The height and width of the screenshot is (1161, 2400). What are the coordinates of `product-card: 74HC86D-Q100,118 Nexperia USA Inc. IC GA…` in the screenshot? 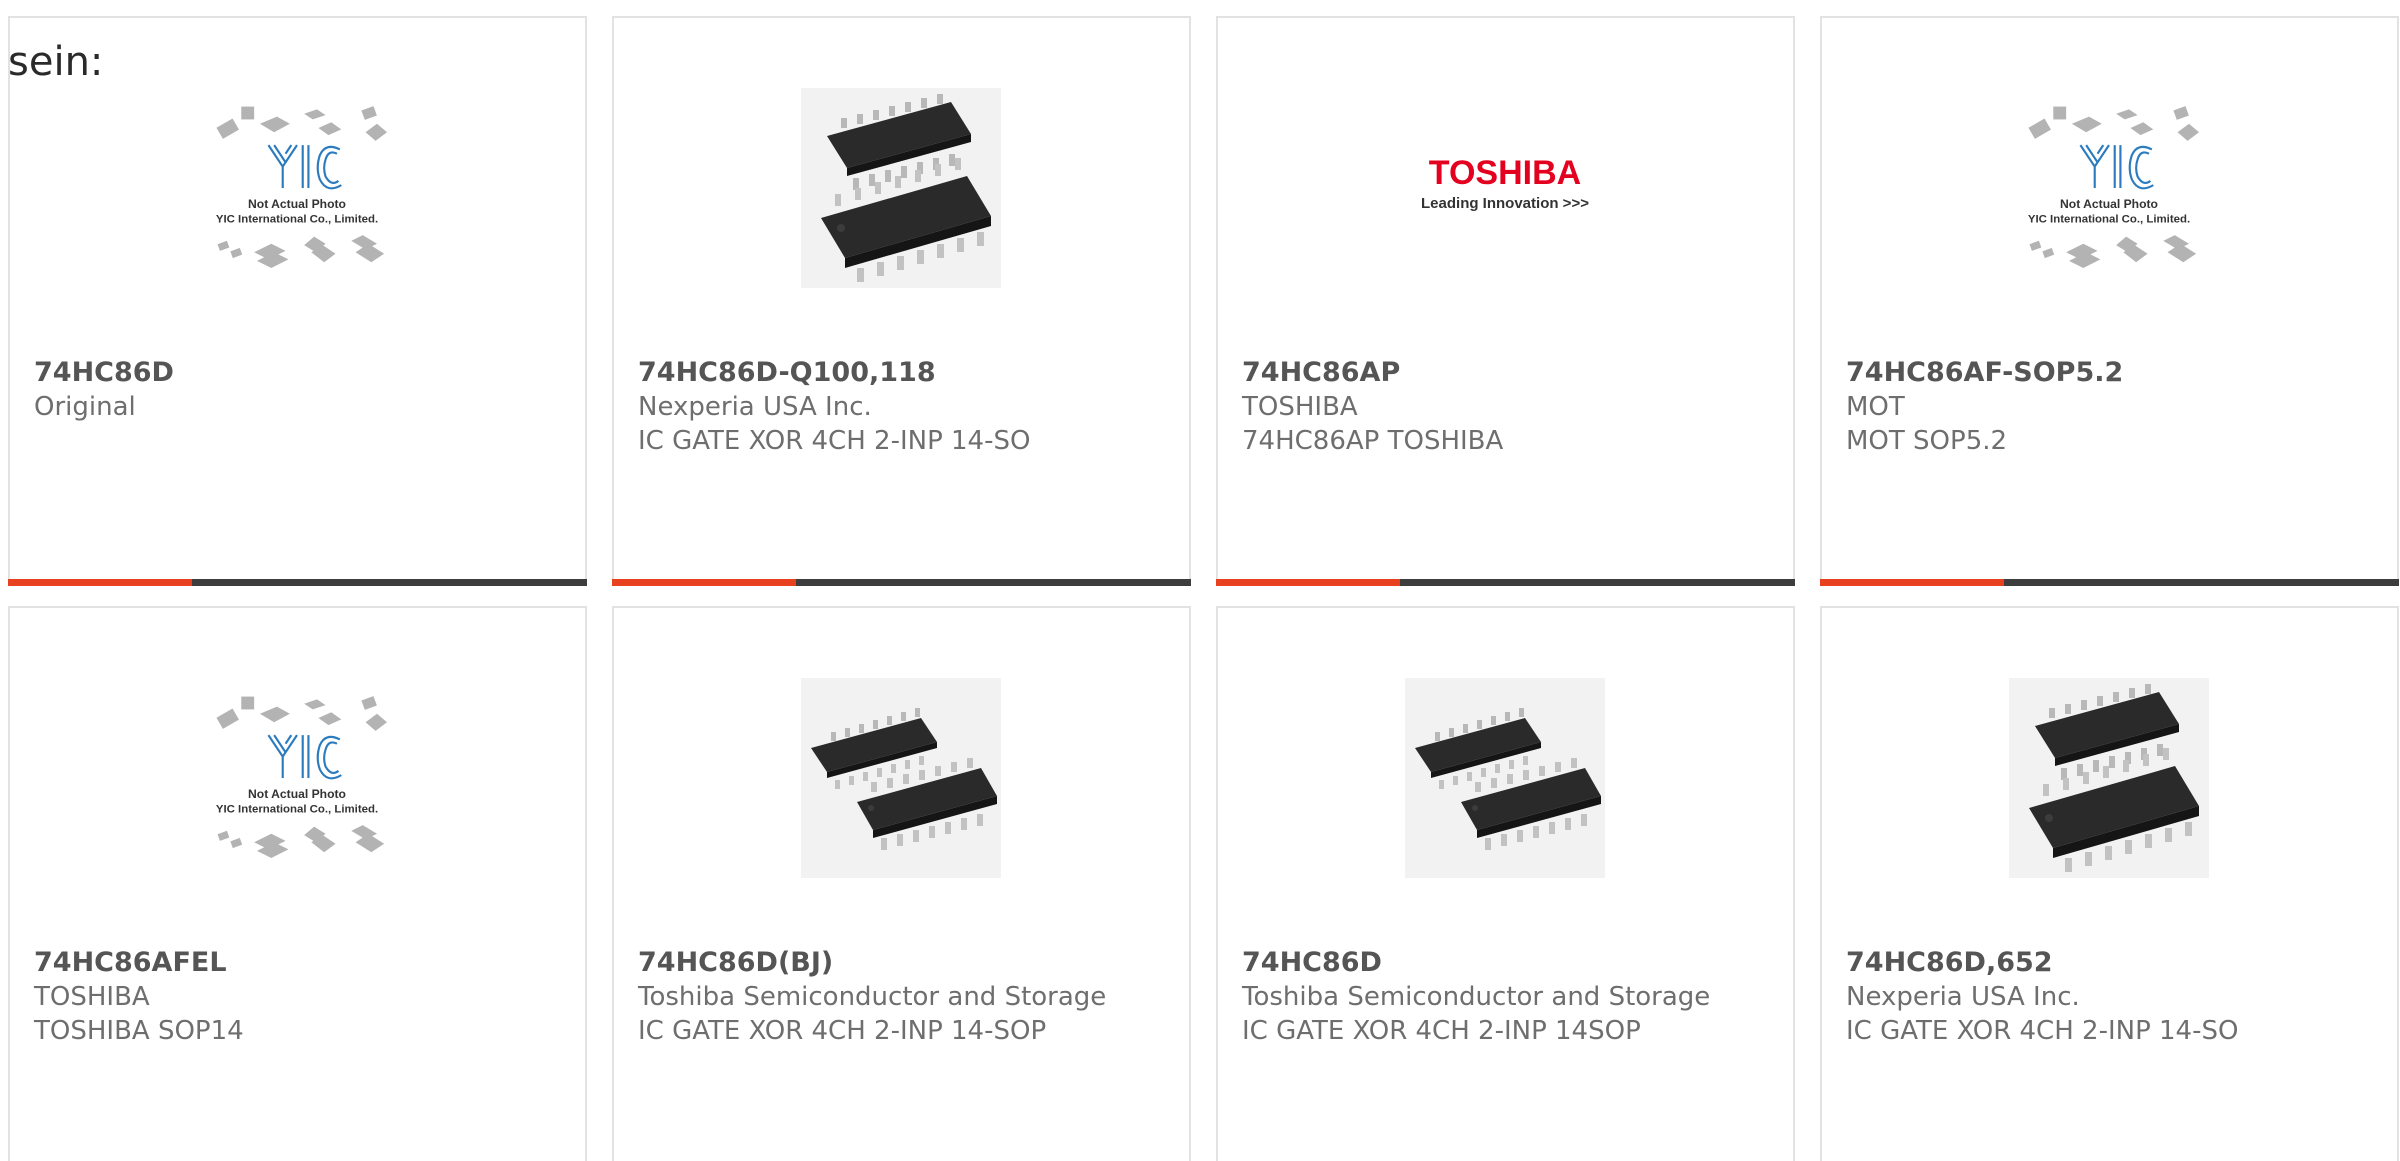 It's located at (901, 301).